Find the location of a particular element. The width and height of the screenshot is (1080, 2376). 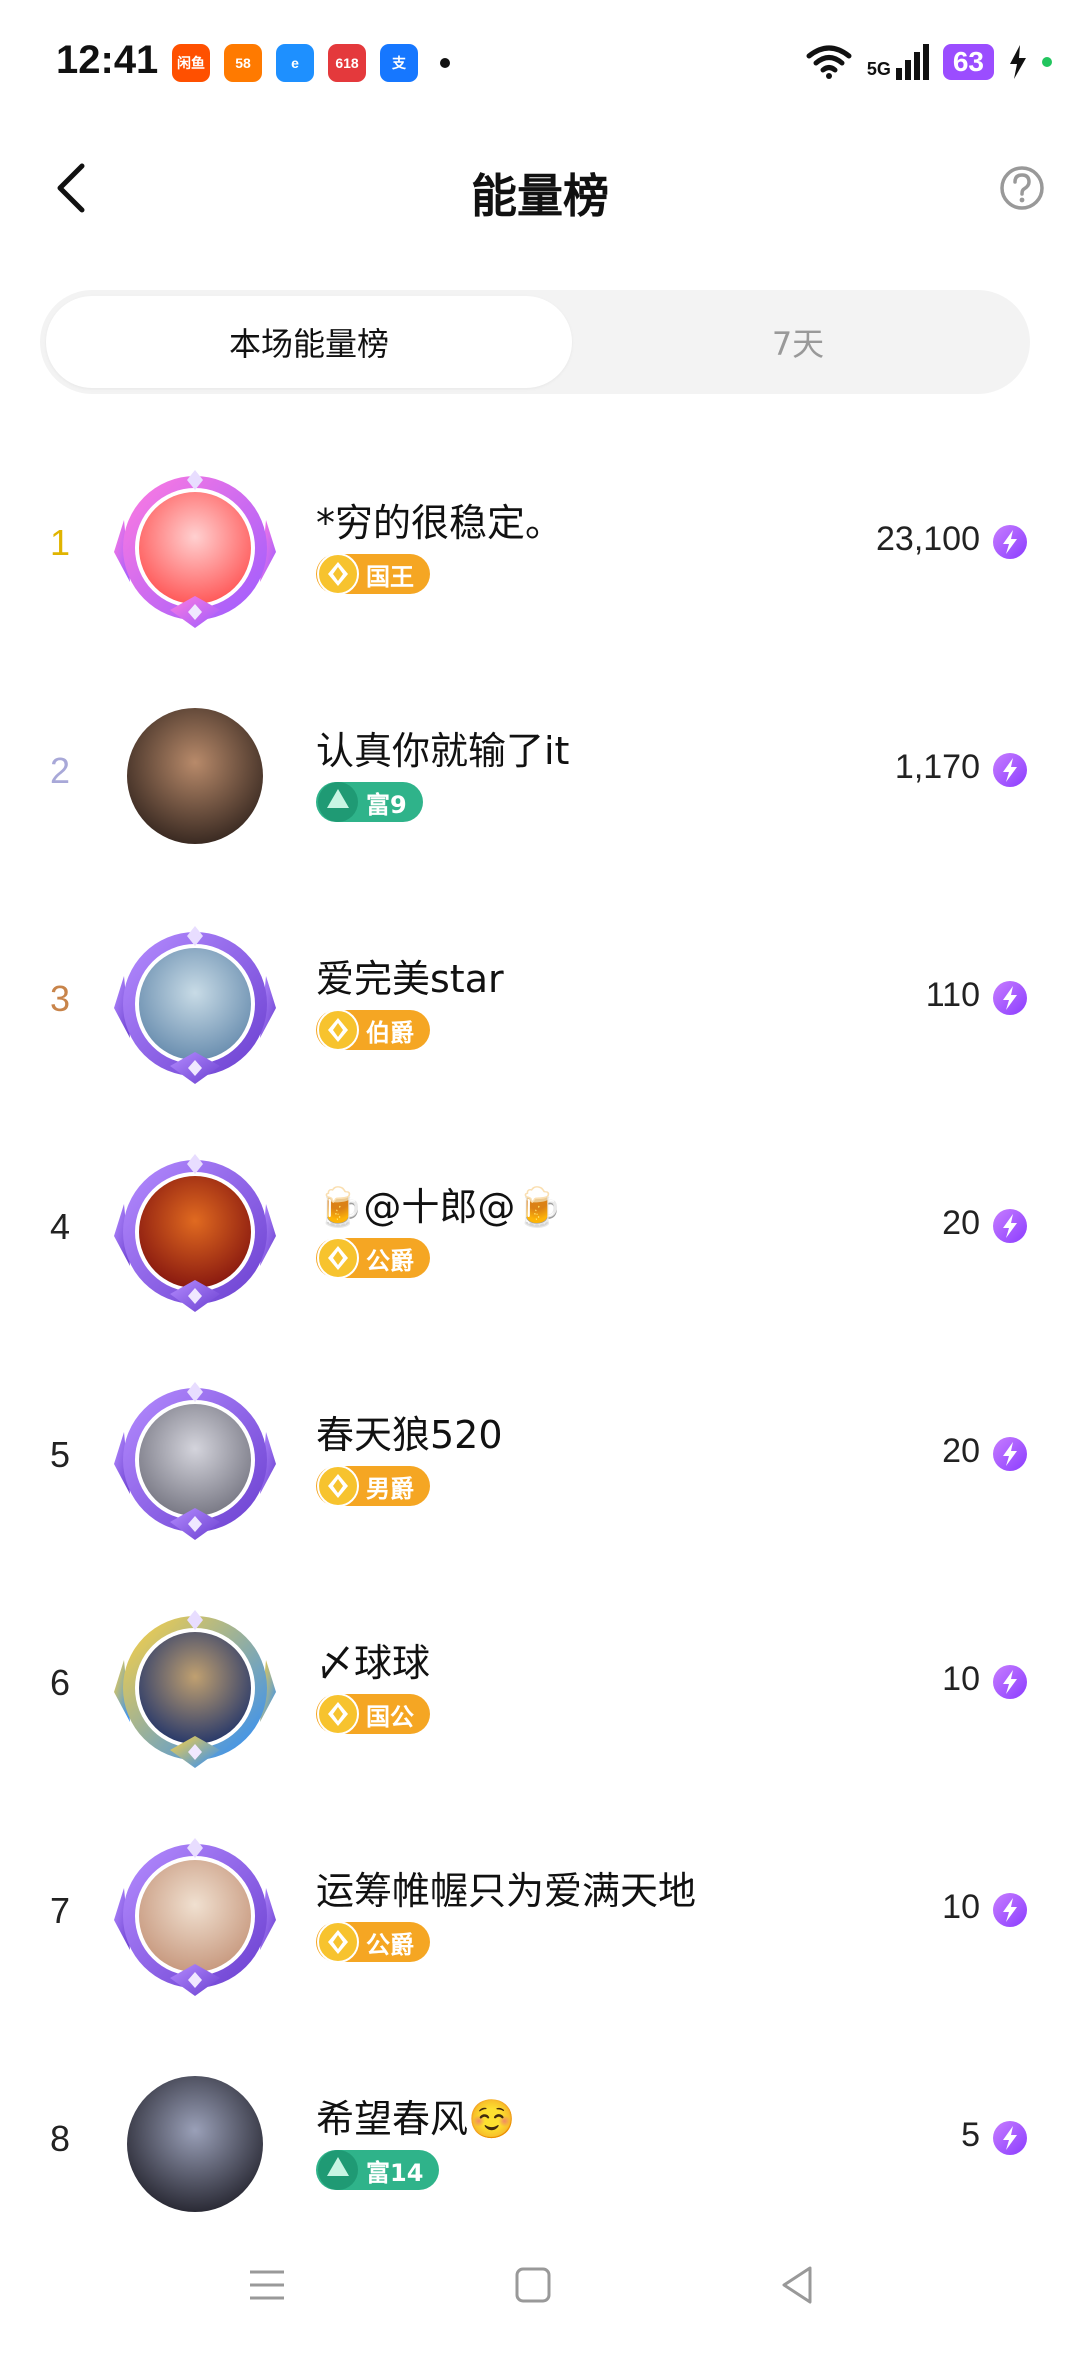

user-name: 〆球球 is located at coordinates (373, 1663).